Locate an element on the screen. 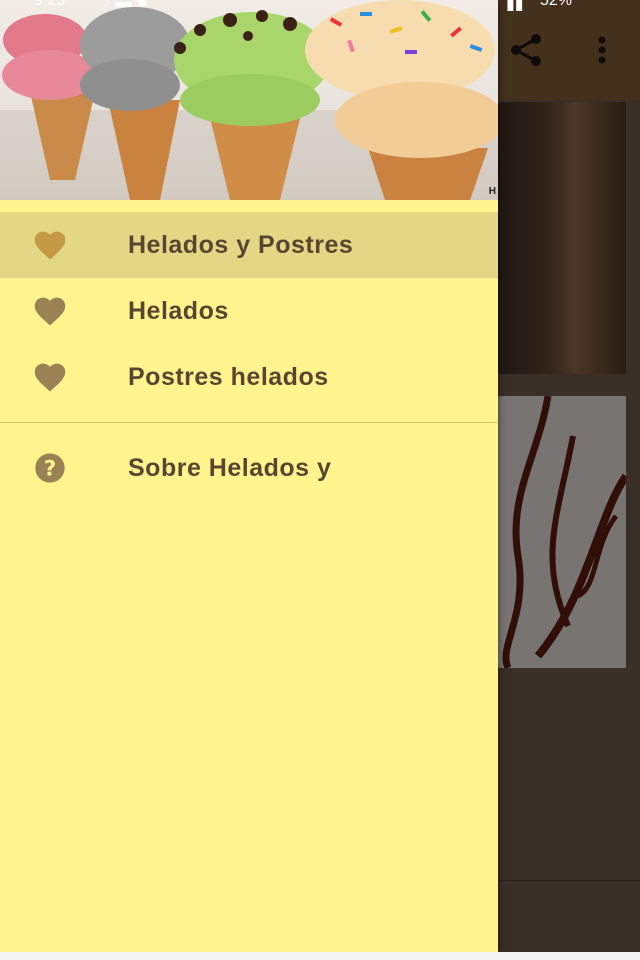 This screenshot has height=960, width=640. menu-item-helados-y-postres: Helados y Postres is located at coordinates (249, 245).